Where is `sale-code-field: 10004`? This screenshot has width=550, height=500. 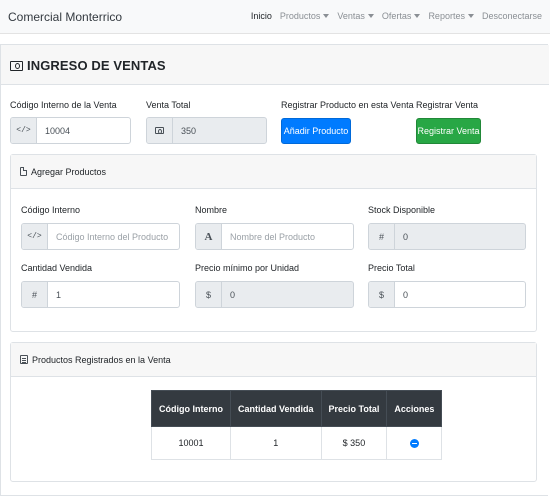
sale-code-field: 10004 is located at coordinates (83, 130).